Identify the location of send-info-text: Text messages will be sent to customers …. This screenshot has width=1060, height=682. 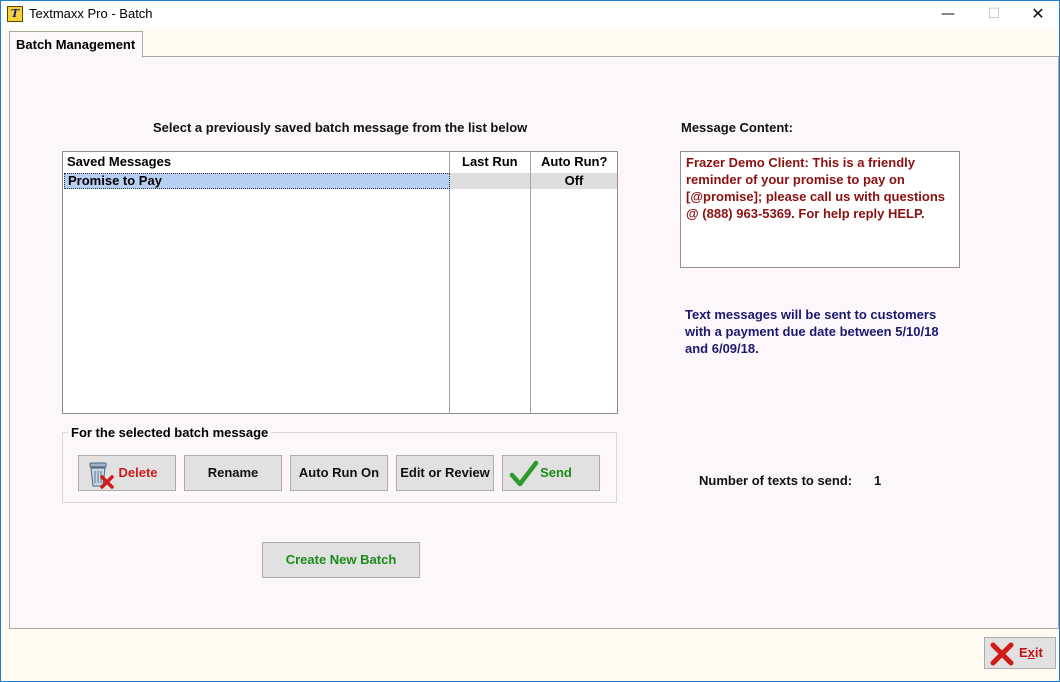
(812, 331).